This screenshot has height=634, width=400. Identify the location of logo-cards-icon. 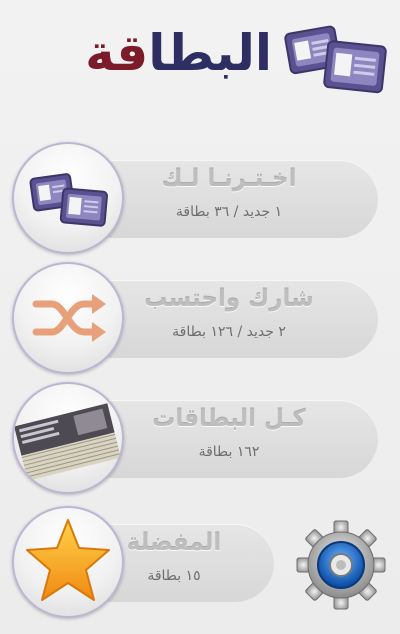
(335, 59).